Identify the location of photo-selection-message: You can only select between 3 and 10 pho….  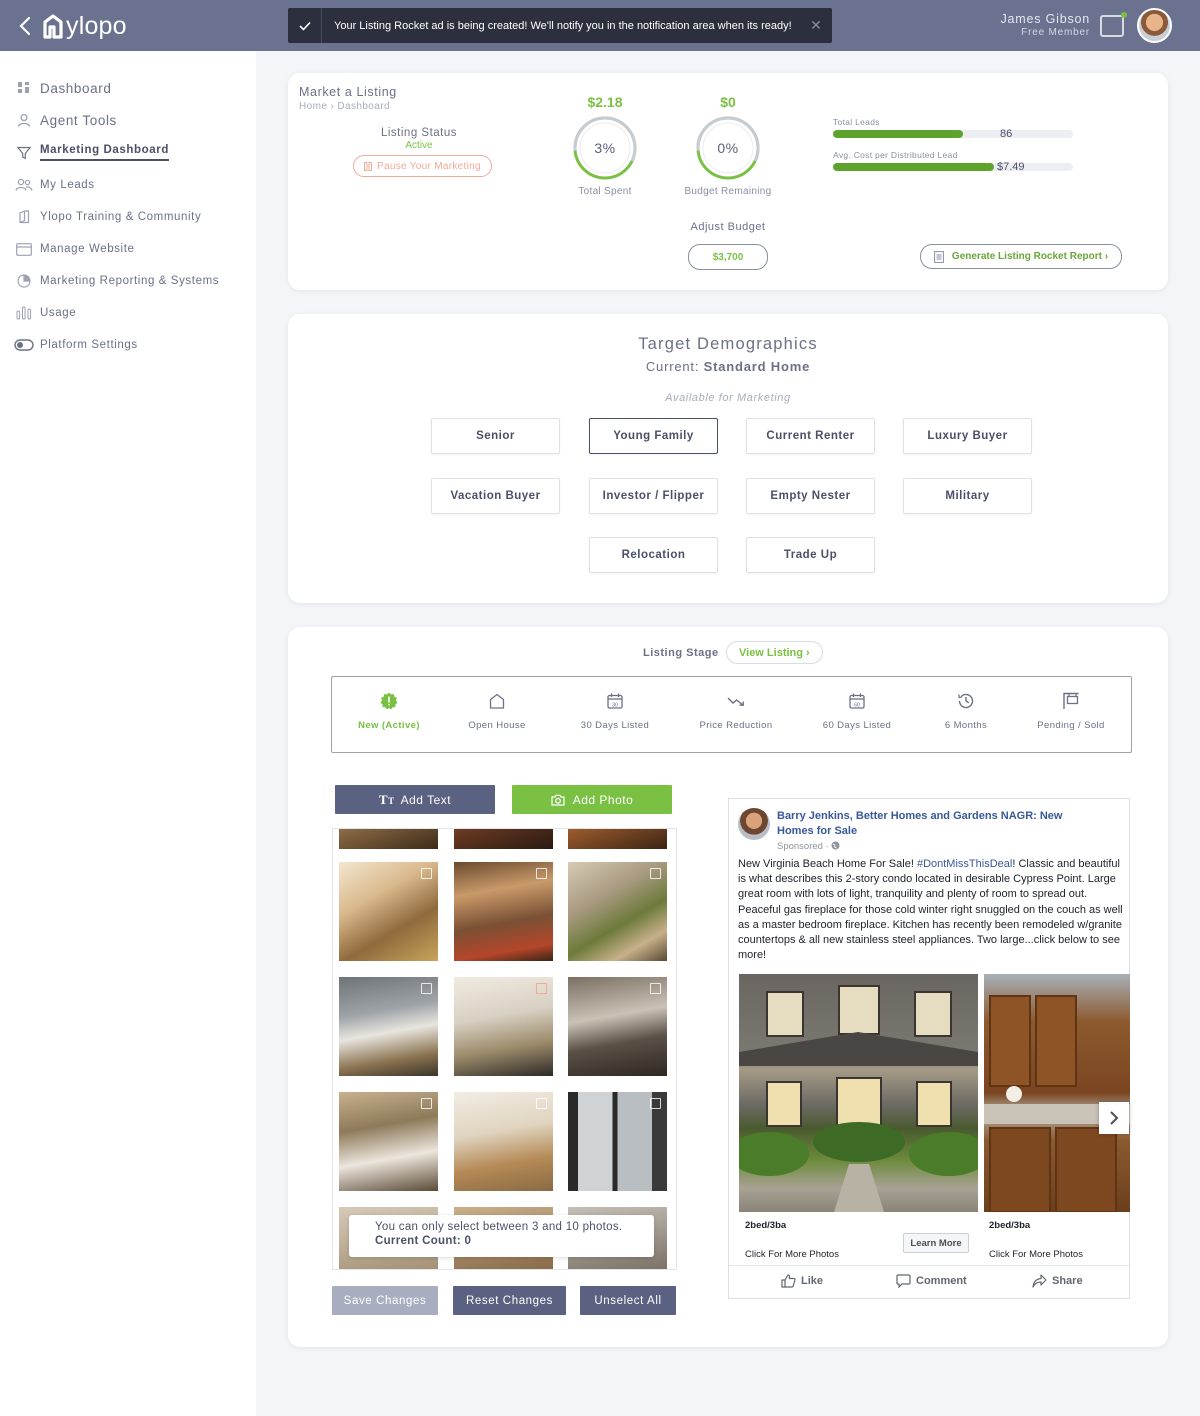
(499, 1227).